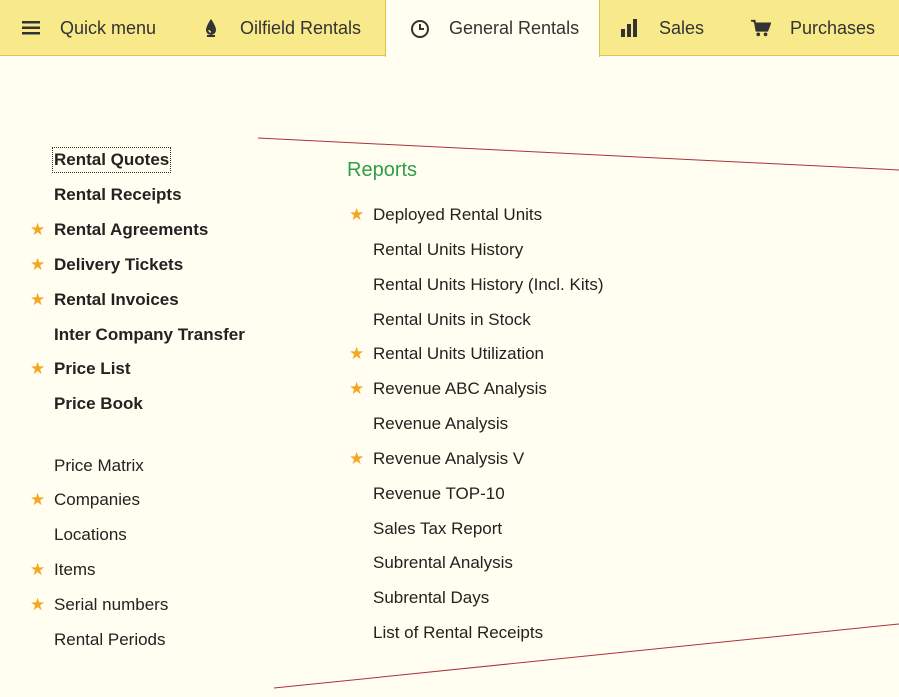 The width and height of the screenshot is (899, 697). I want to click on tab-label: Purchases, so click(833, 27).